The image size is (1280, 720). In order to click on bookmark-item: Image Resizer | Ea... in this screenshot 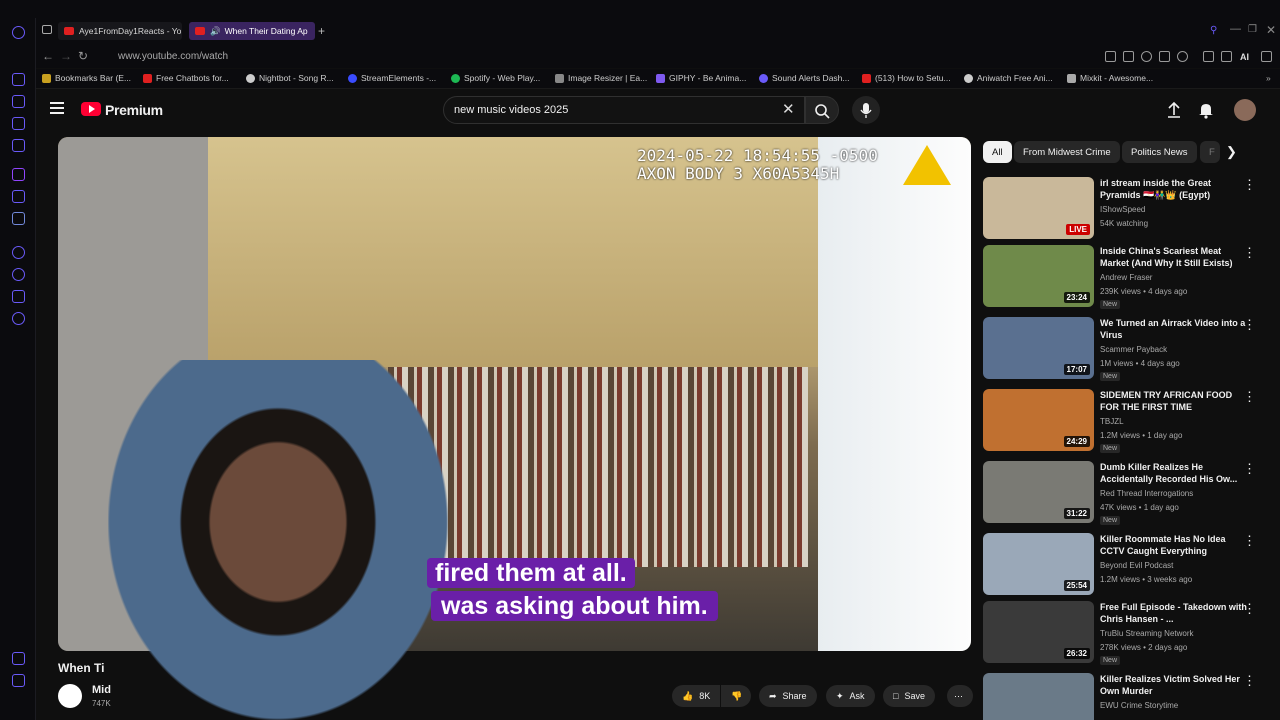, I will do `click(601, 78)`.